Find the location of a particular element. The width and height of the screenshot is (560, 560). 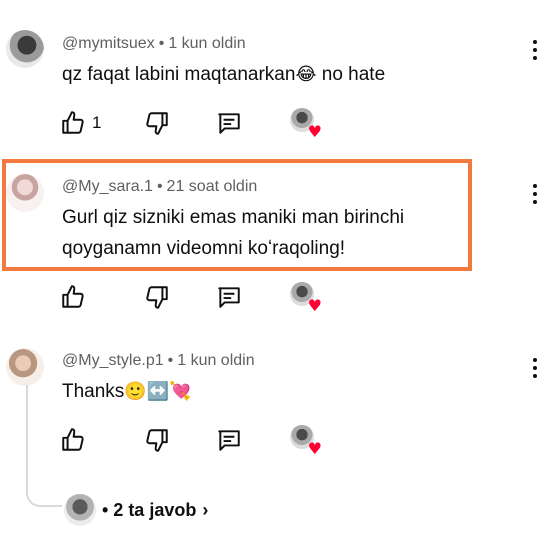

replies-count: • 2 ta javob is located at coordinates (149, 509).